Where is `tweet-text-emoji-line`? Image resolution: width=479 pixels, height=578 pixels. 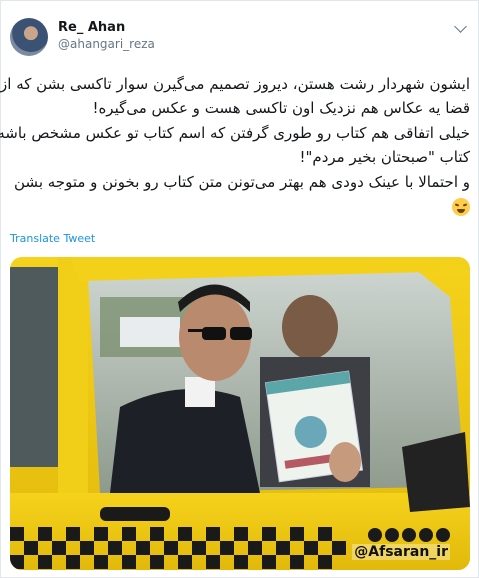
tweet-text-emoji-line is located at coordinates (240, 206).